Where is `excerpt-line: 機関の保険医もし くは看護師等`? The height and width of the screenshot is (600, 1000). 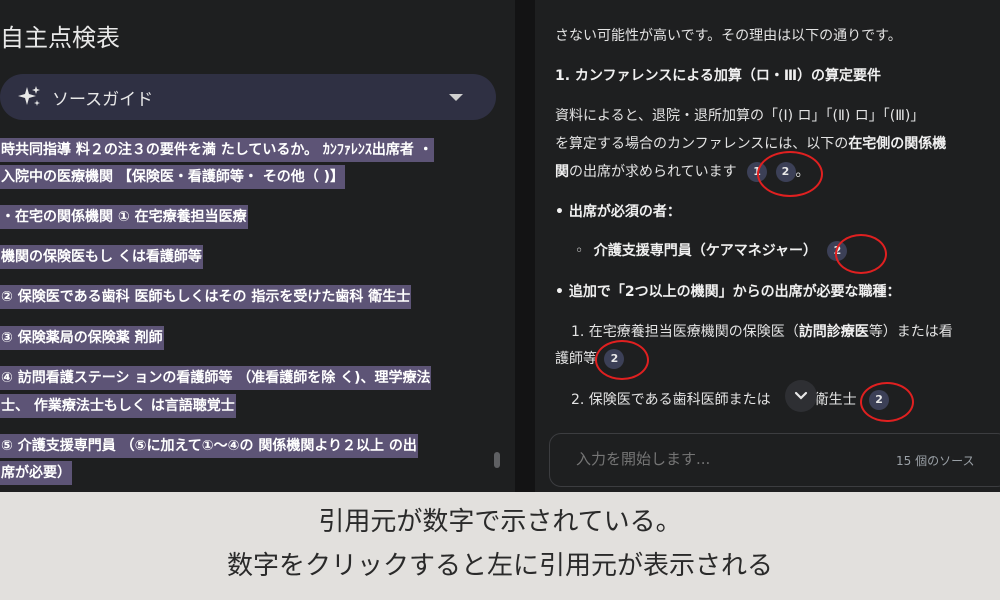
excerpt-line: 機関の保険医もし くは看護師等 is located at coordinates (101, 257).